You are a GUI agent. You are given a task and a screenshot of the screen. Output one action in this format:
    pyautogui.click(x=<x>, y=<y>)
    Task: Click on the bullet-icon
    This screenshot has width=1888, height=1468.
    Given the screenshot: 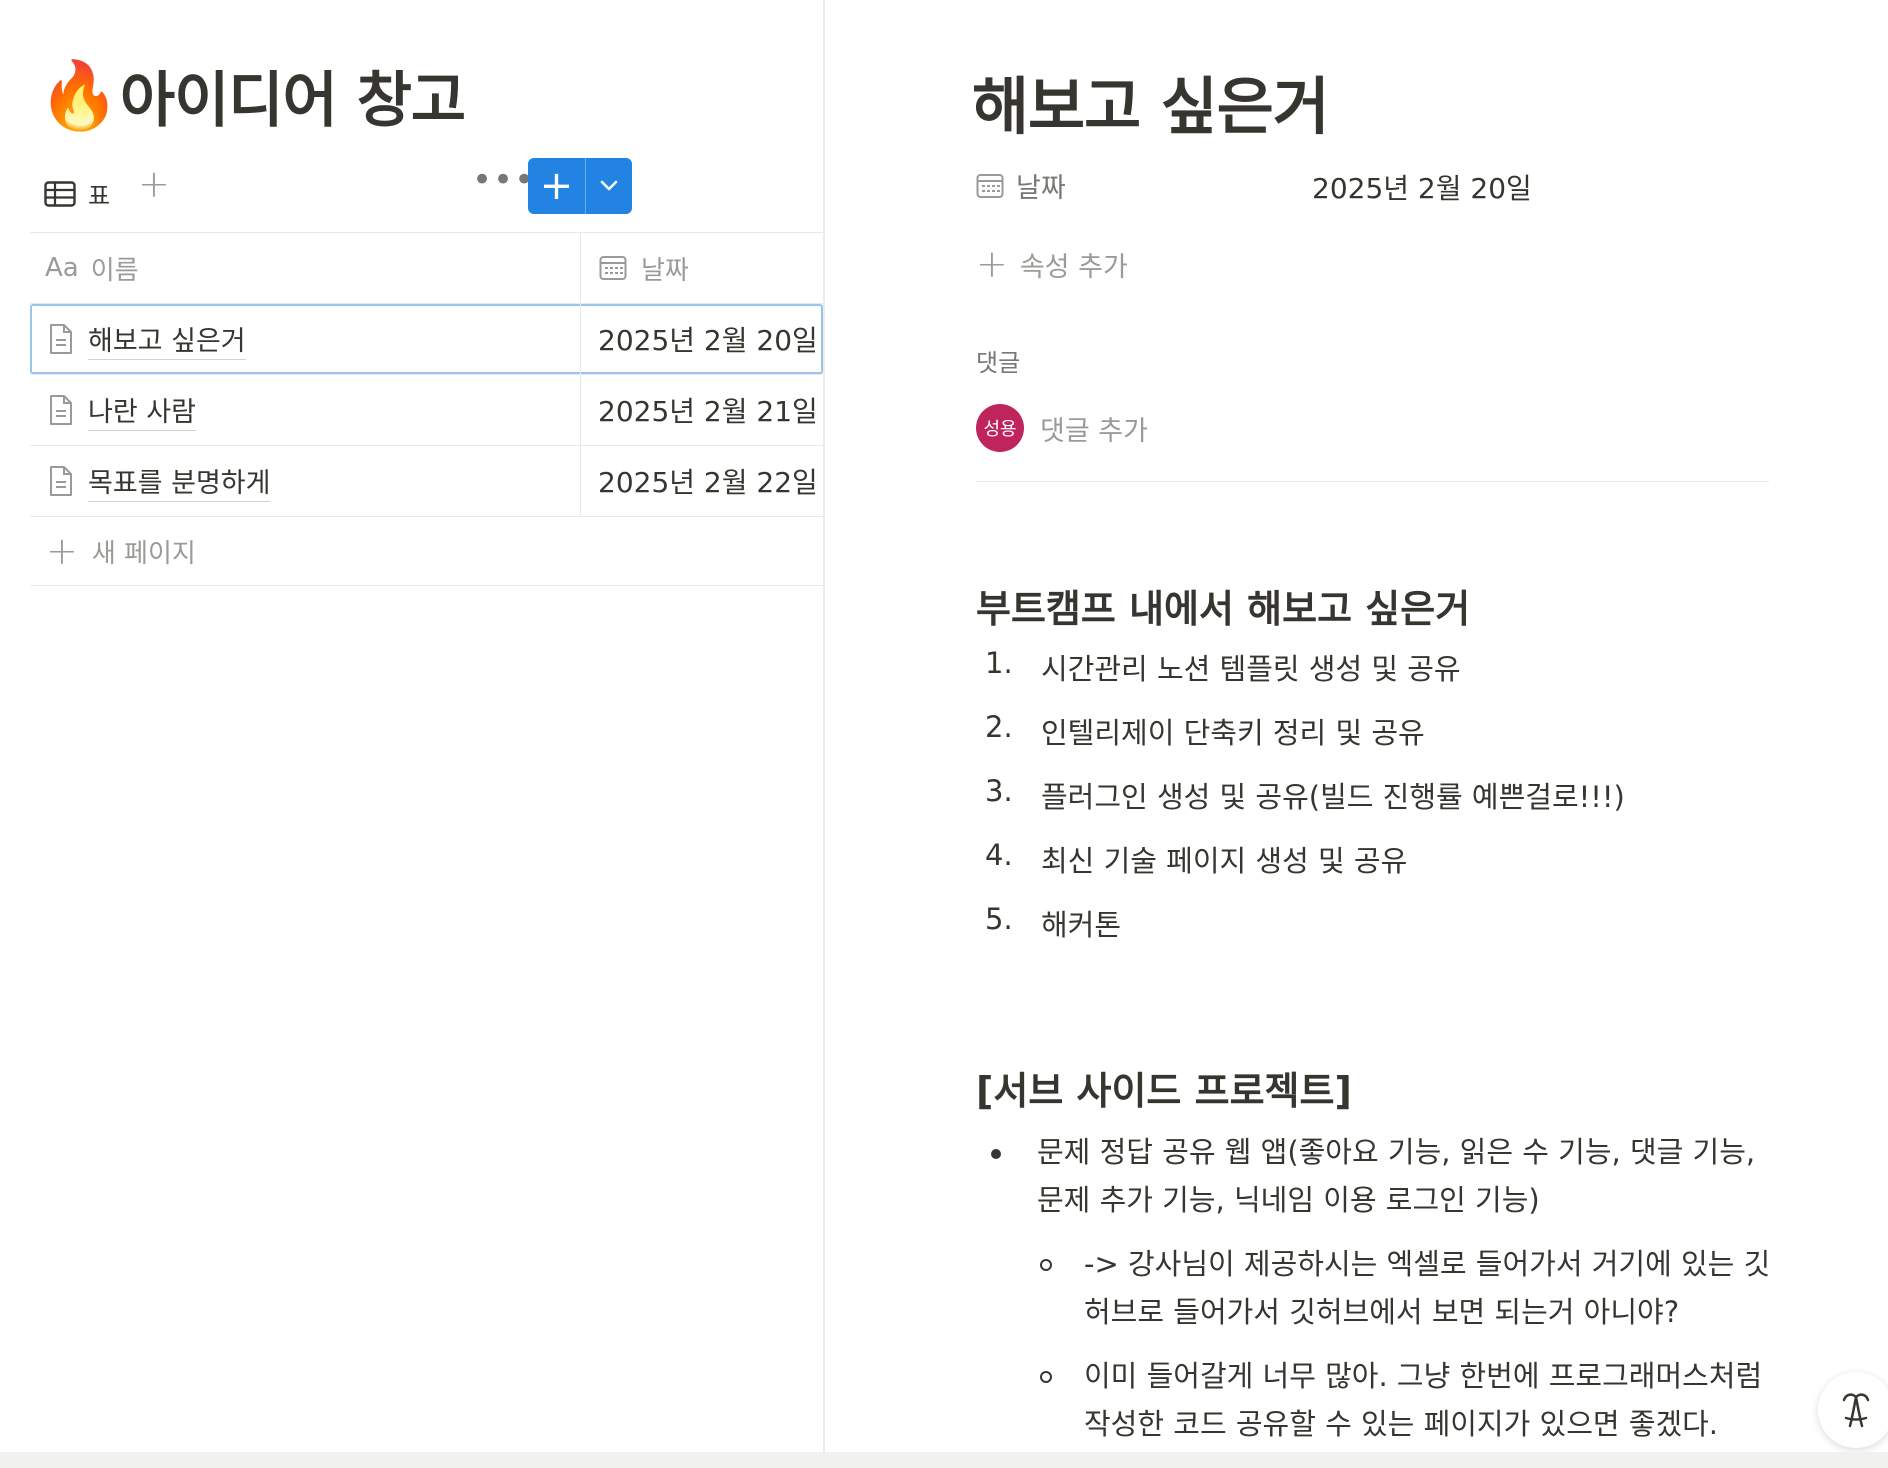 What is the action you would take?
    pyautogui.click(x=996, y=1154)
    